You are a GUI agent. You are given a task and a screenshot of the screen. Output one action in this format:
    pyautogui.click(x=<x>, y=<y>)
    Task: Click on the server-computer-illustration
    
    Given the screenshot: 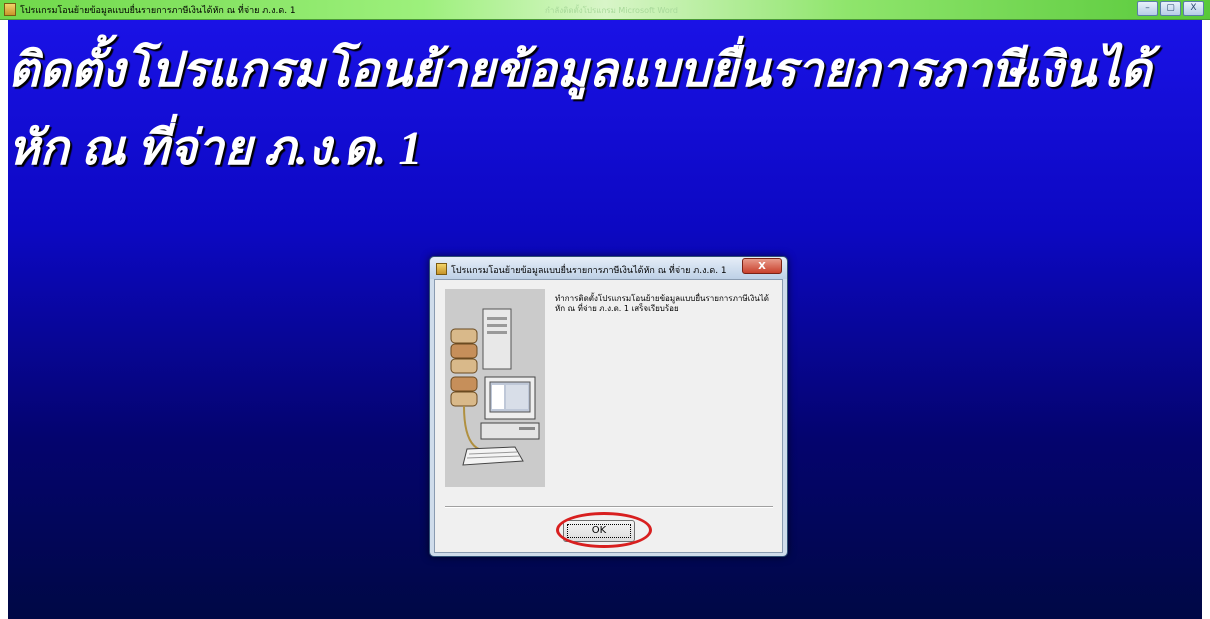 What is the action you would take?
    pyautogui.click(x=495, y=388)
    